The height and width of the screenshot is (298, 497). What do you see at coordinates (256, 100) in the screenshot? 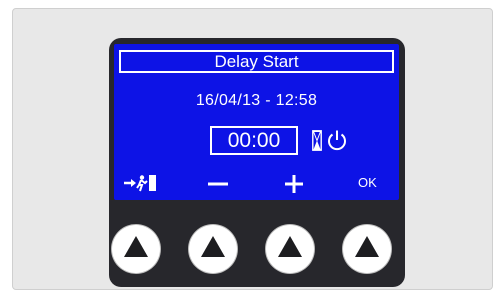
I see `date-time: 16/04/13 - 12:58` at bounding box center [256, 100].